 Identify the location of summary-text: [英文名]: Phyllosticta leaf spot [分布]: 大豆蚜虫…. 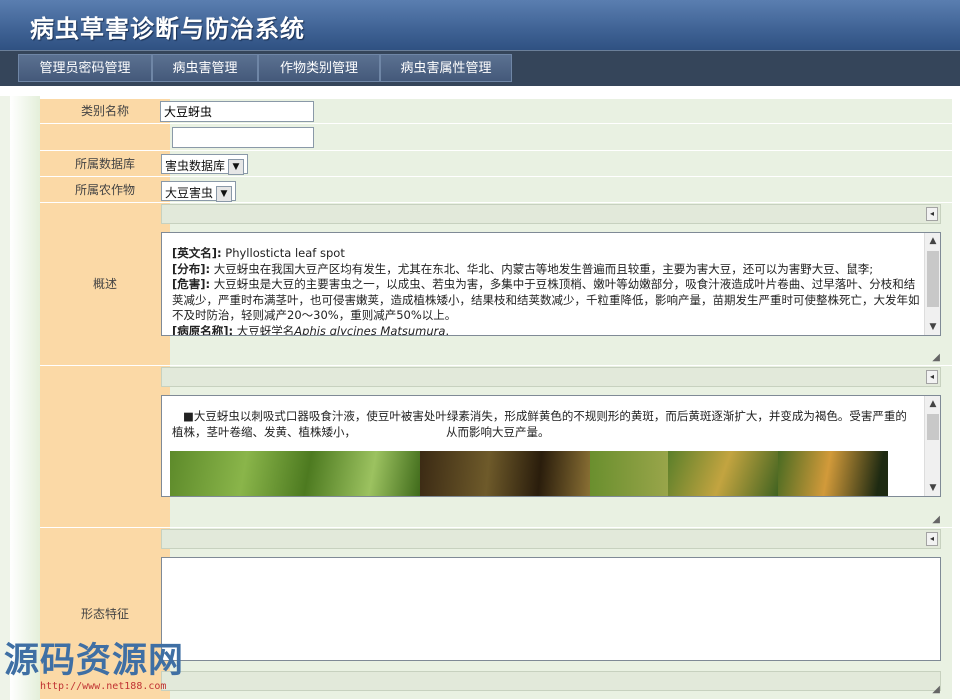
(546, 291).